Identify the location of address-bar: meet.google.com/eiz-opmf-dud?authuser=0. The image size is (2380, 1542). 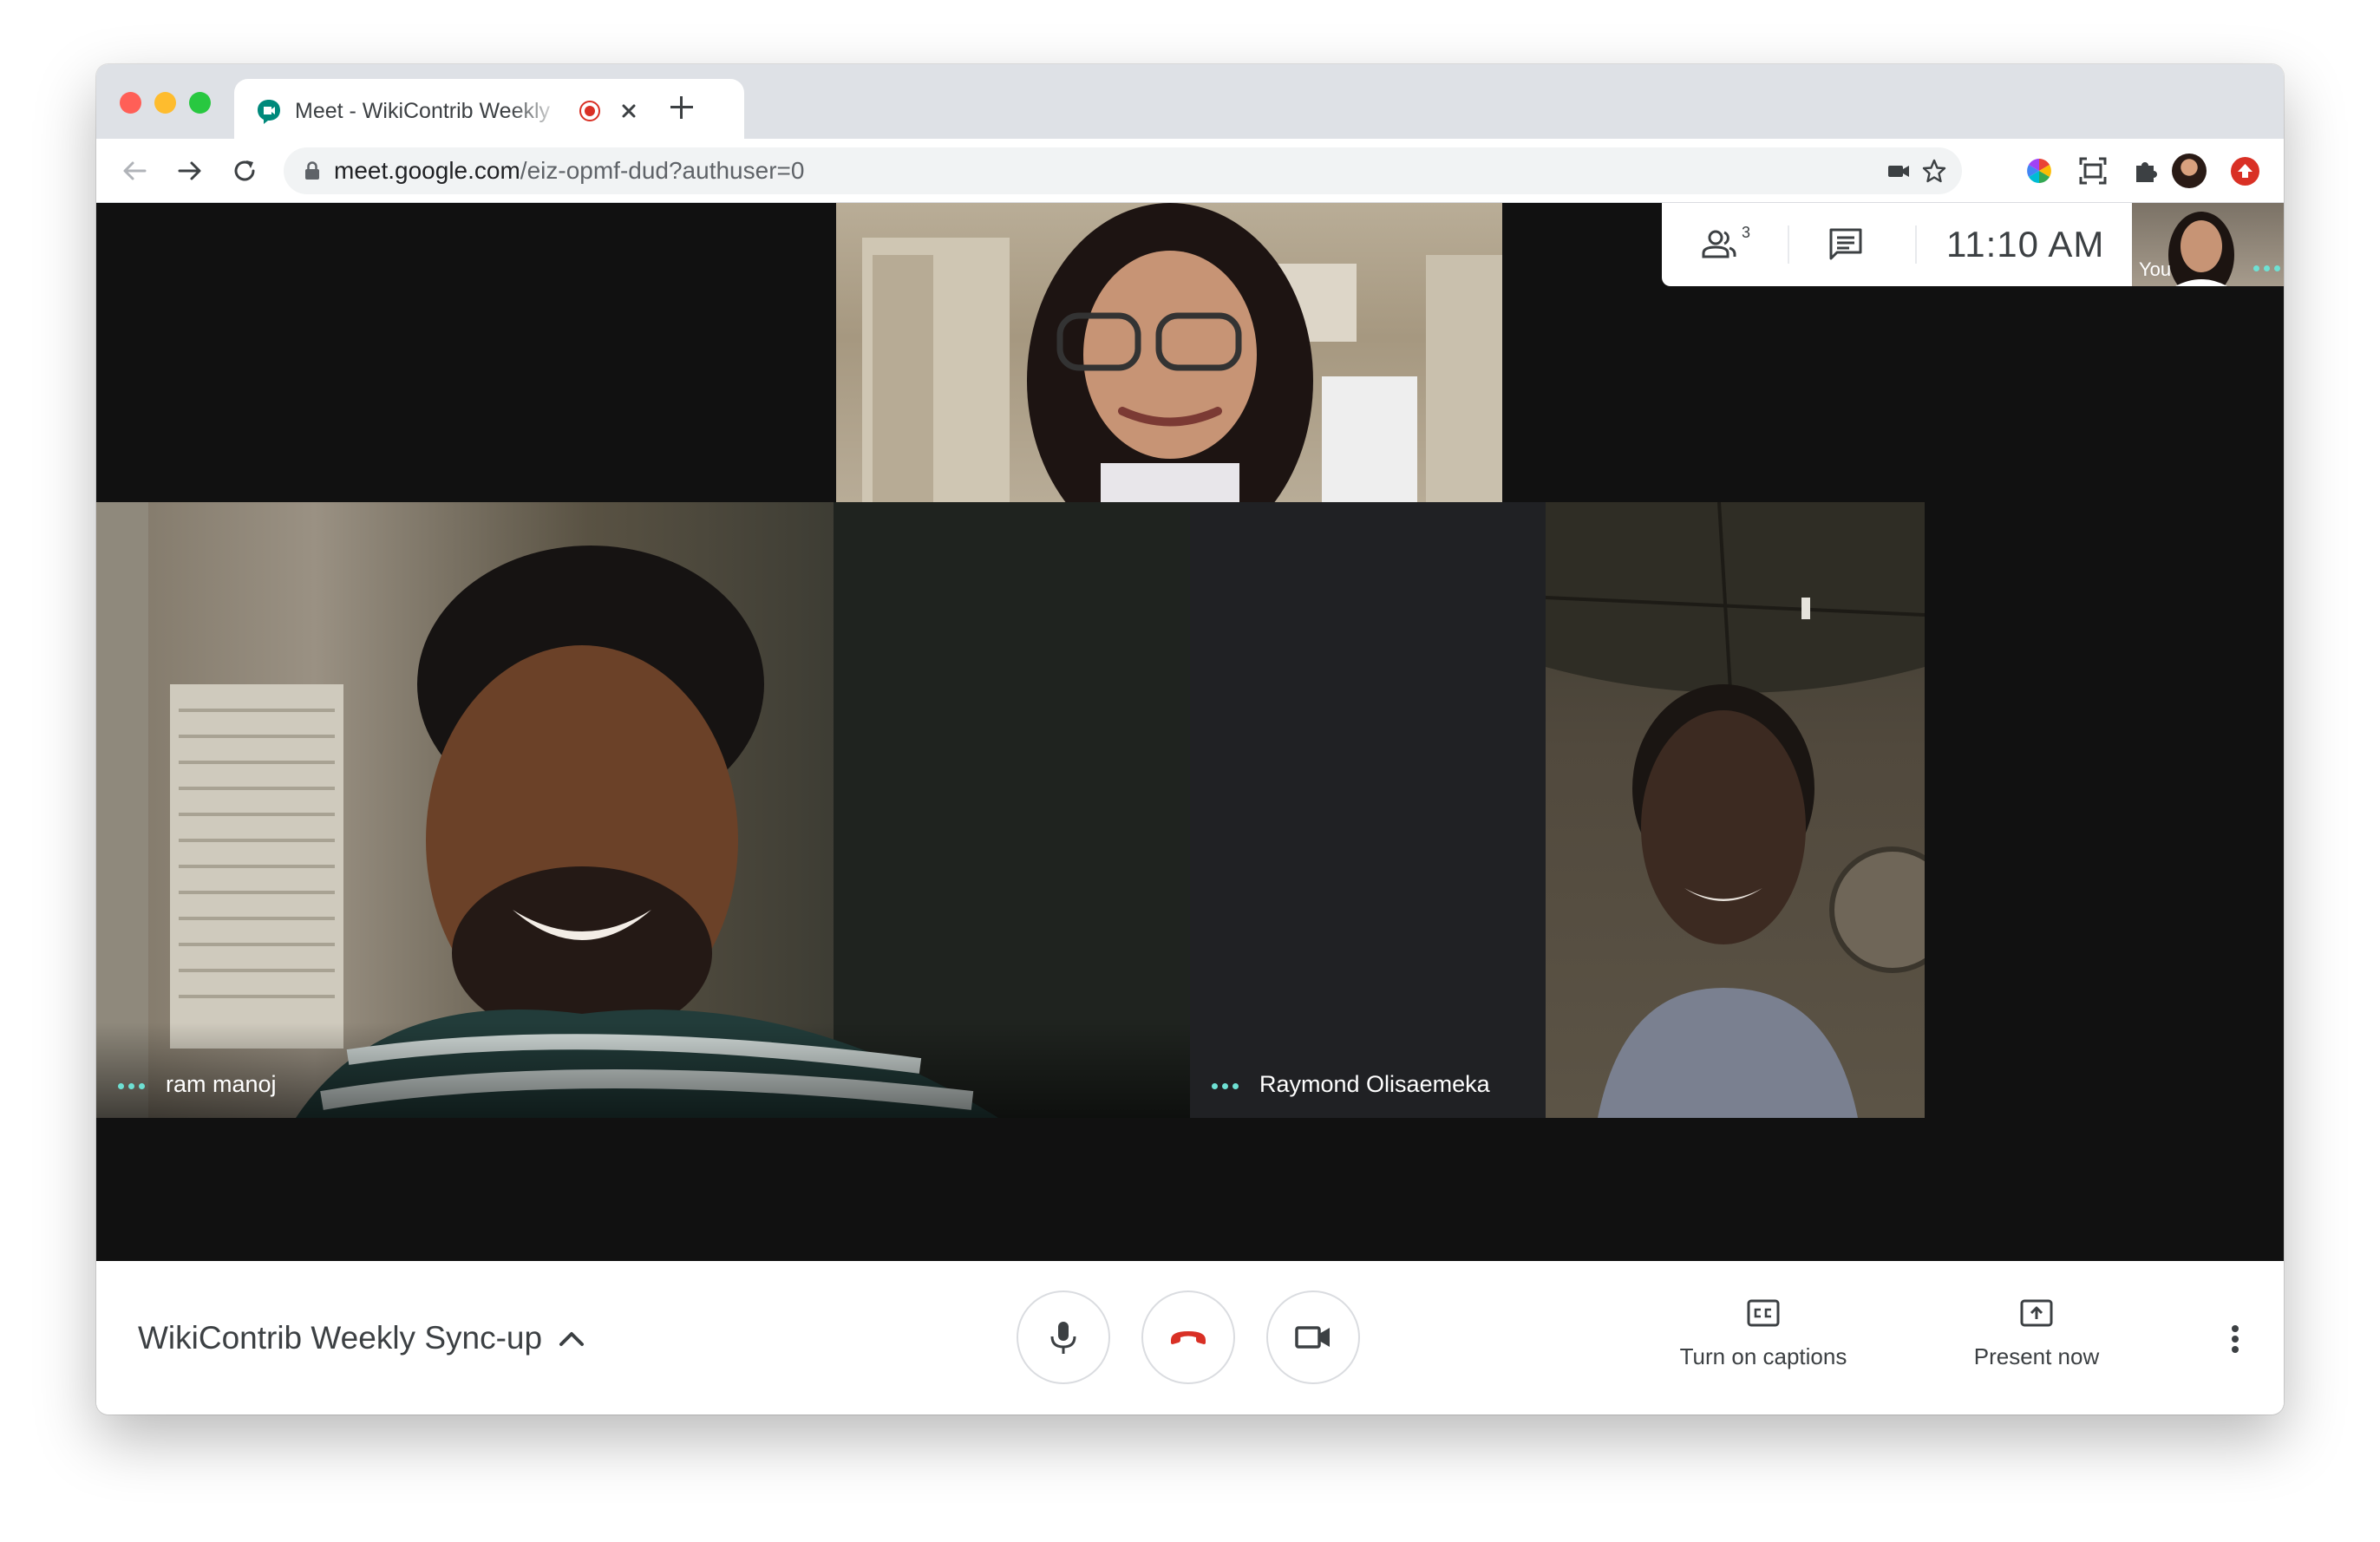
(1123, 170).